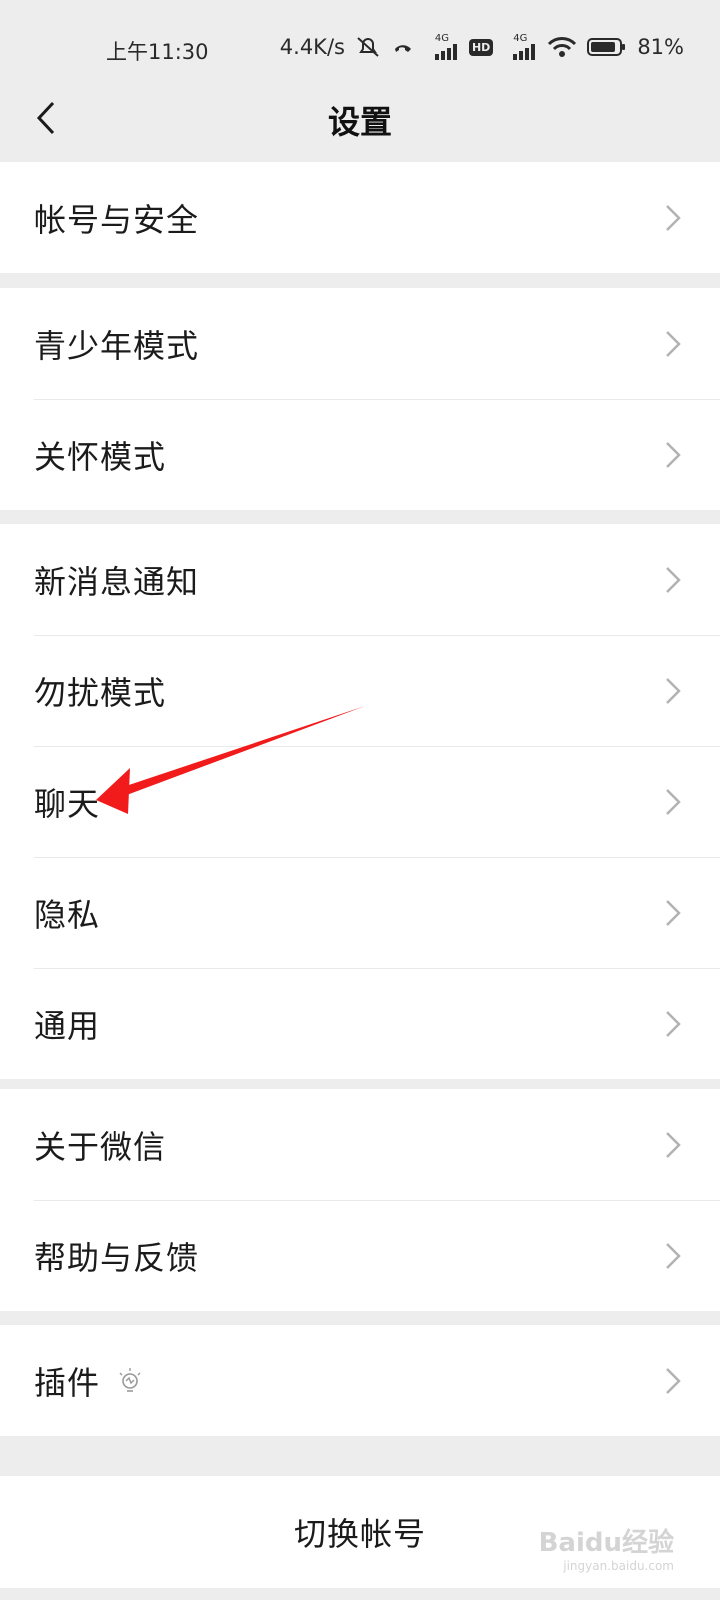  Describe the element at coordinates (360, 1144) in the screenshot. I see `settings-item-about-wechat: 关于微信` at that location.